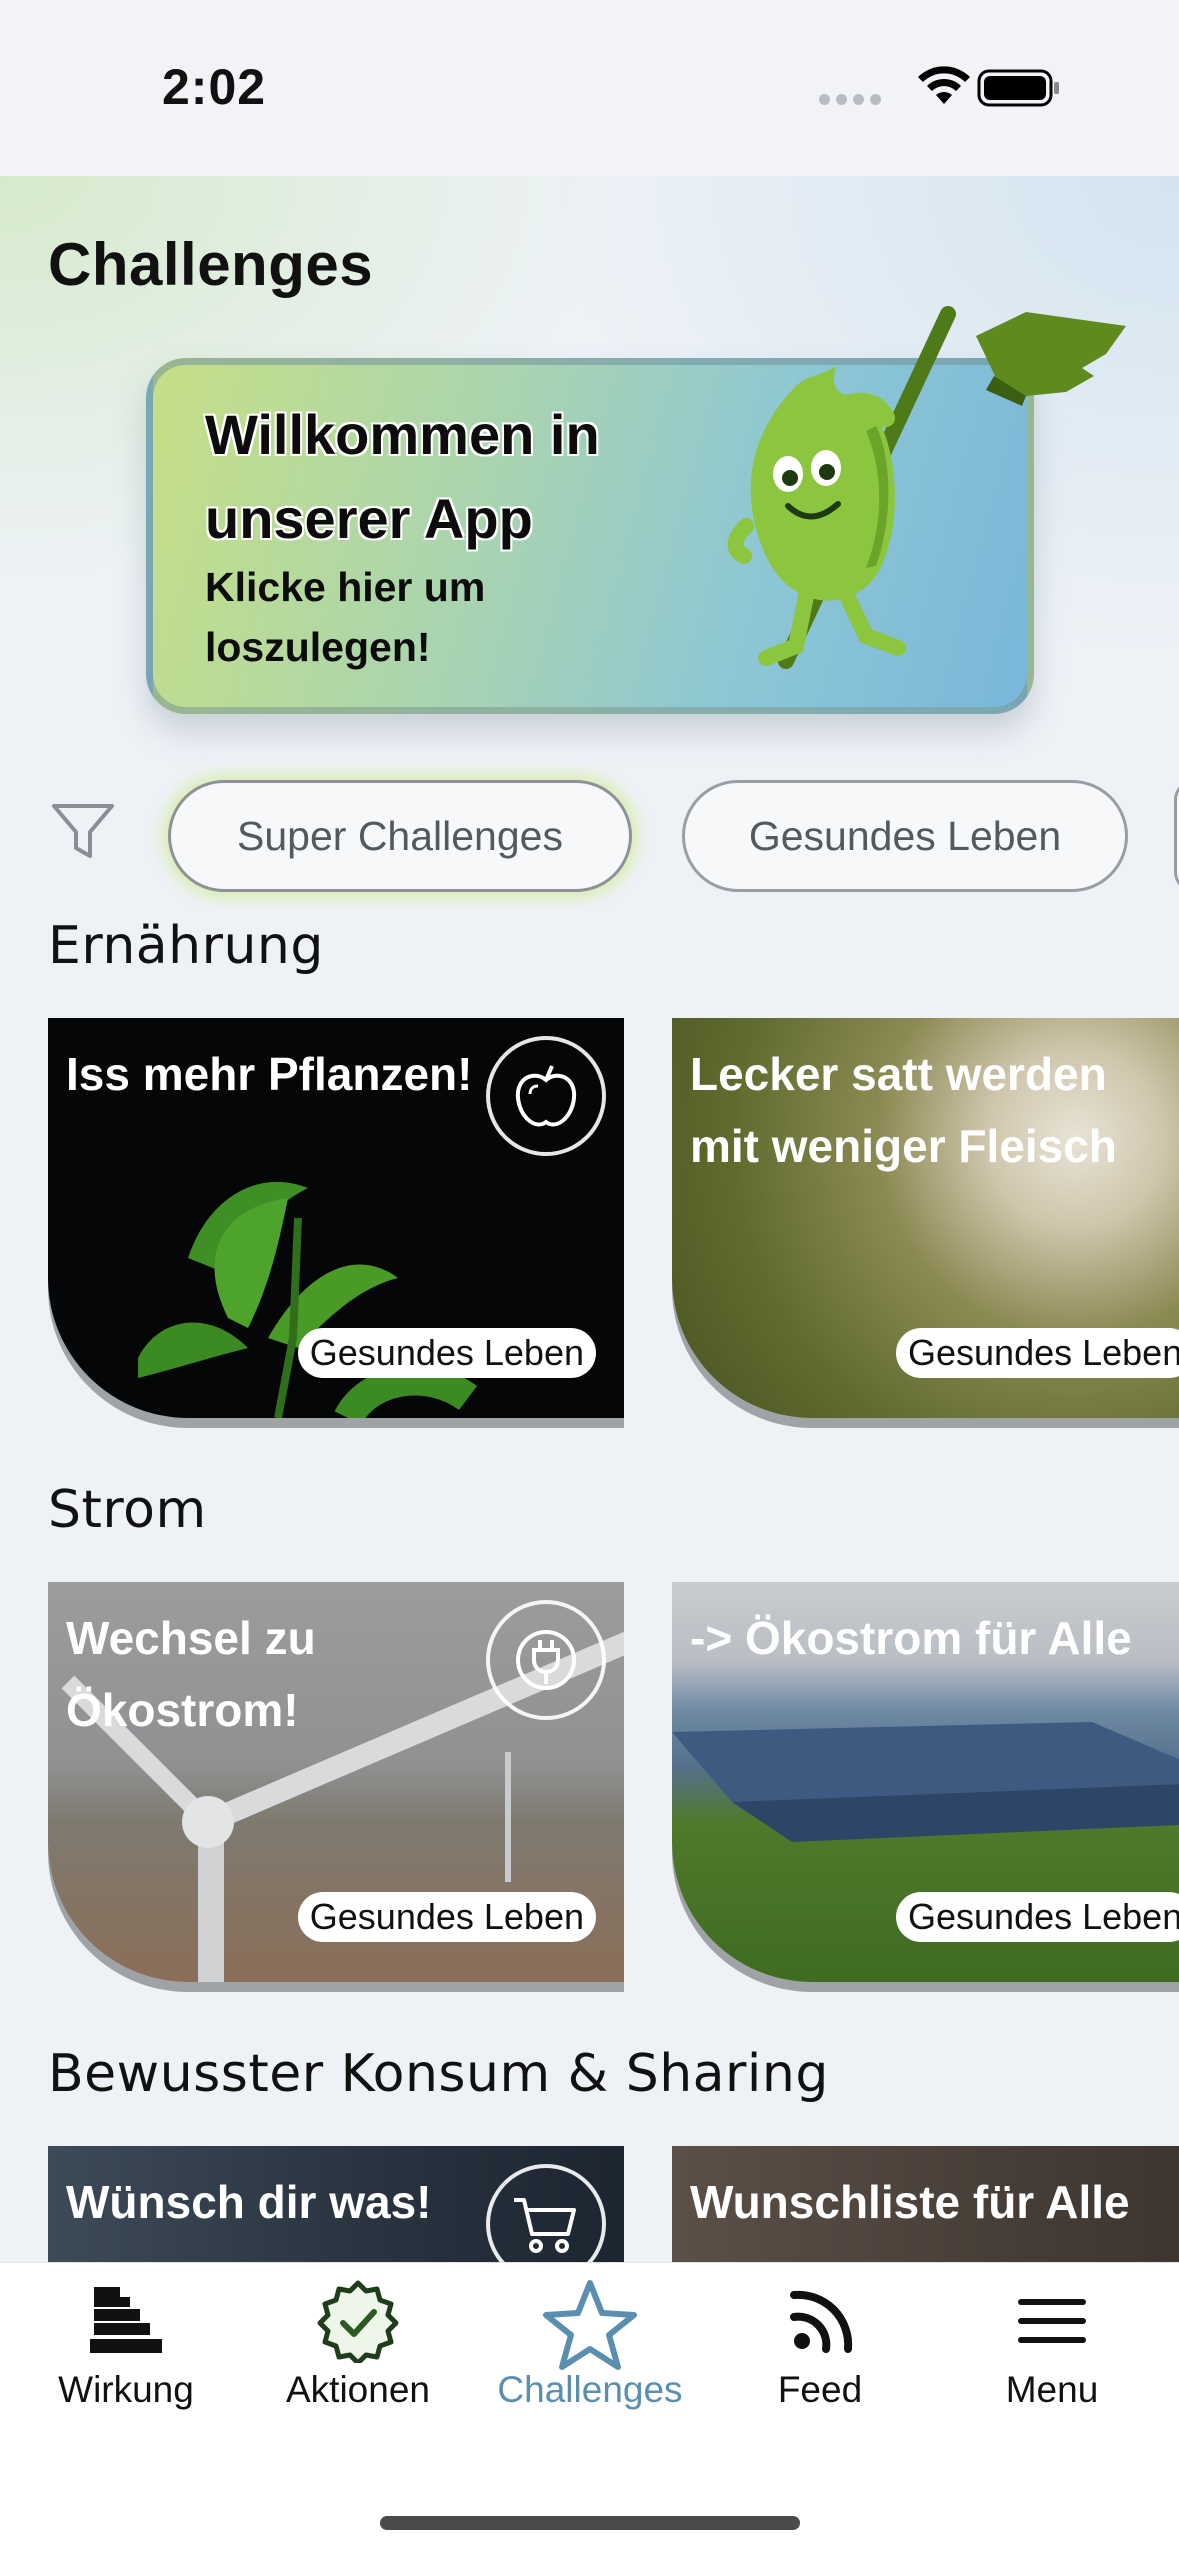  Describe the element at coordinates (546, 1096) in the screenshot. I see `apple-icon` at that location.